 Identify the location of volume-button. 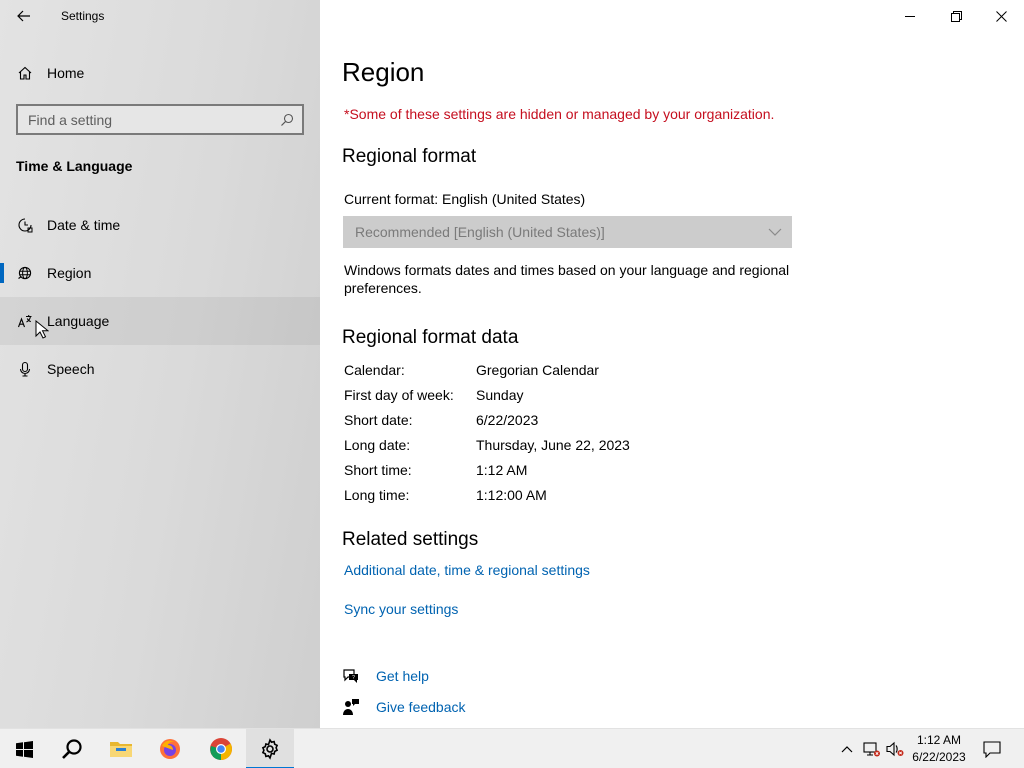
(895, 748).